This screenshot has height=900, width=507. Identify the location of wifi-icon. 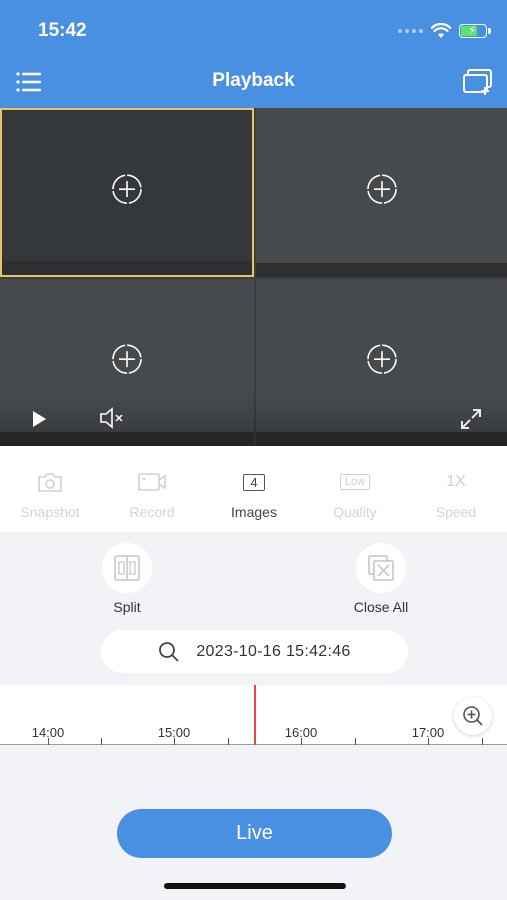
(441, 30).